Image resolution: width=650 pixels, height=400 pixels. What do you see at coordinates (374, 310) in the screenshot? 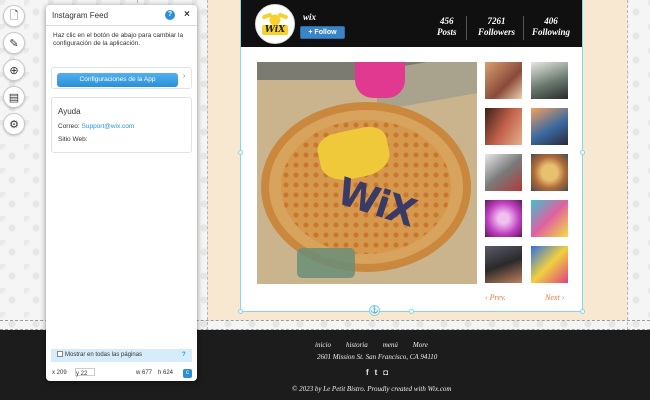
I see `anchor-icon: ⚓` at bounding box center [374, 310].